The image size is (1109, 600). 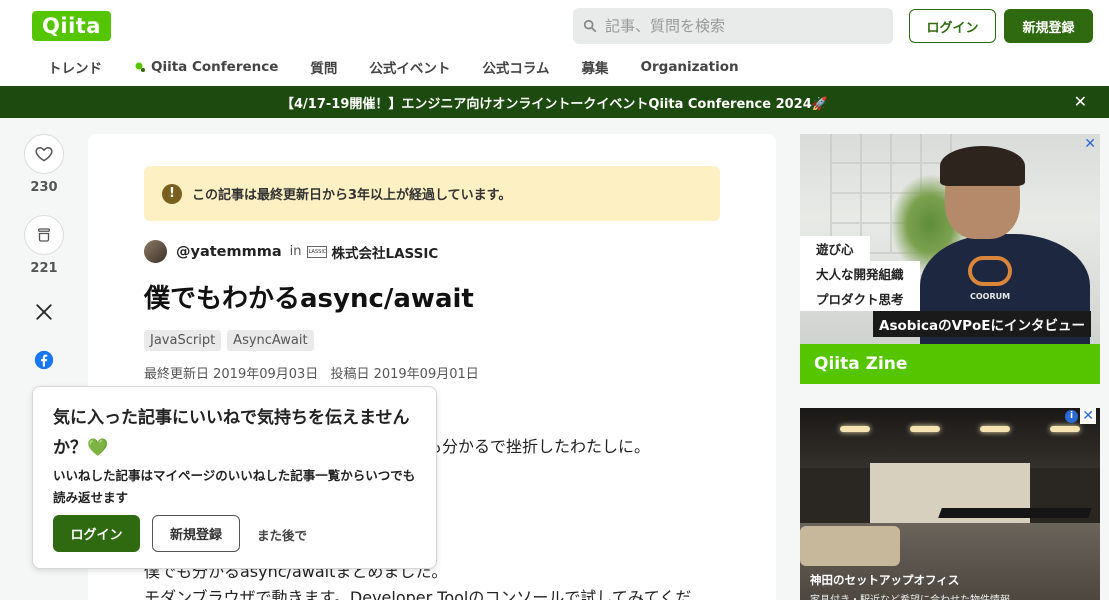 I want to click on stock-count: 221, so click(x=44, y=268).